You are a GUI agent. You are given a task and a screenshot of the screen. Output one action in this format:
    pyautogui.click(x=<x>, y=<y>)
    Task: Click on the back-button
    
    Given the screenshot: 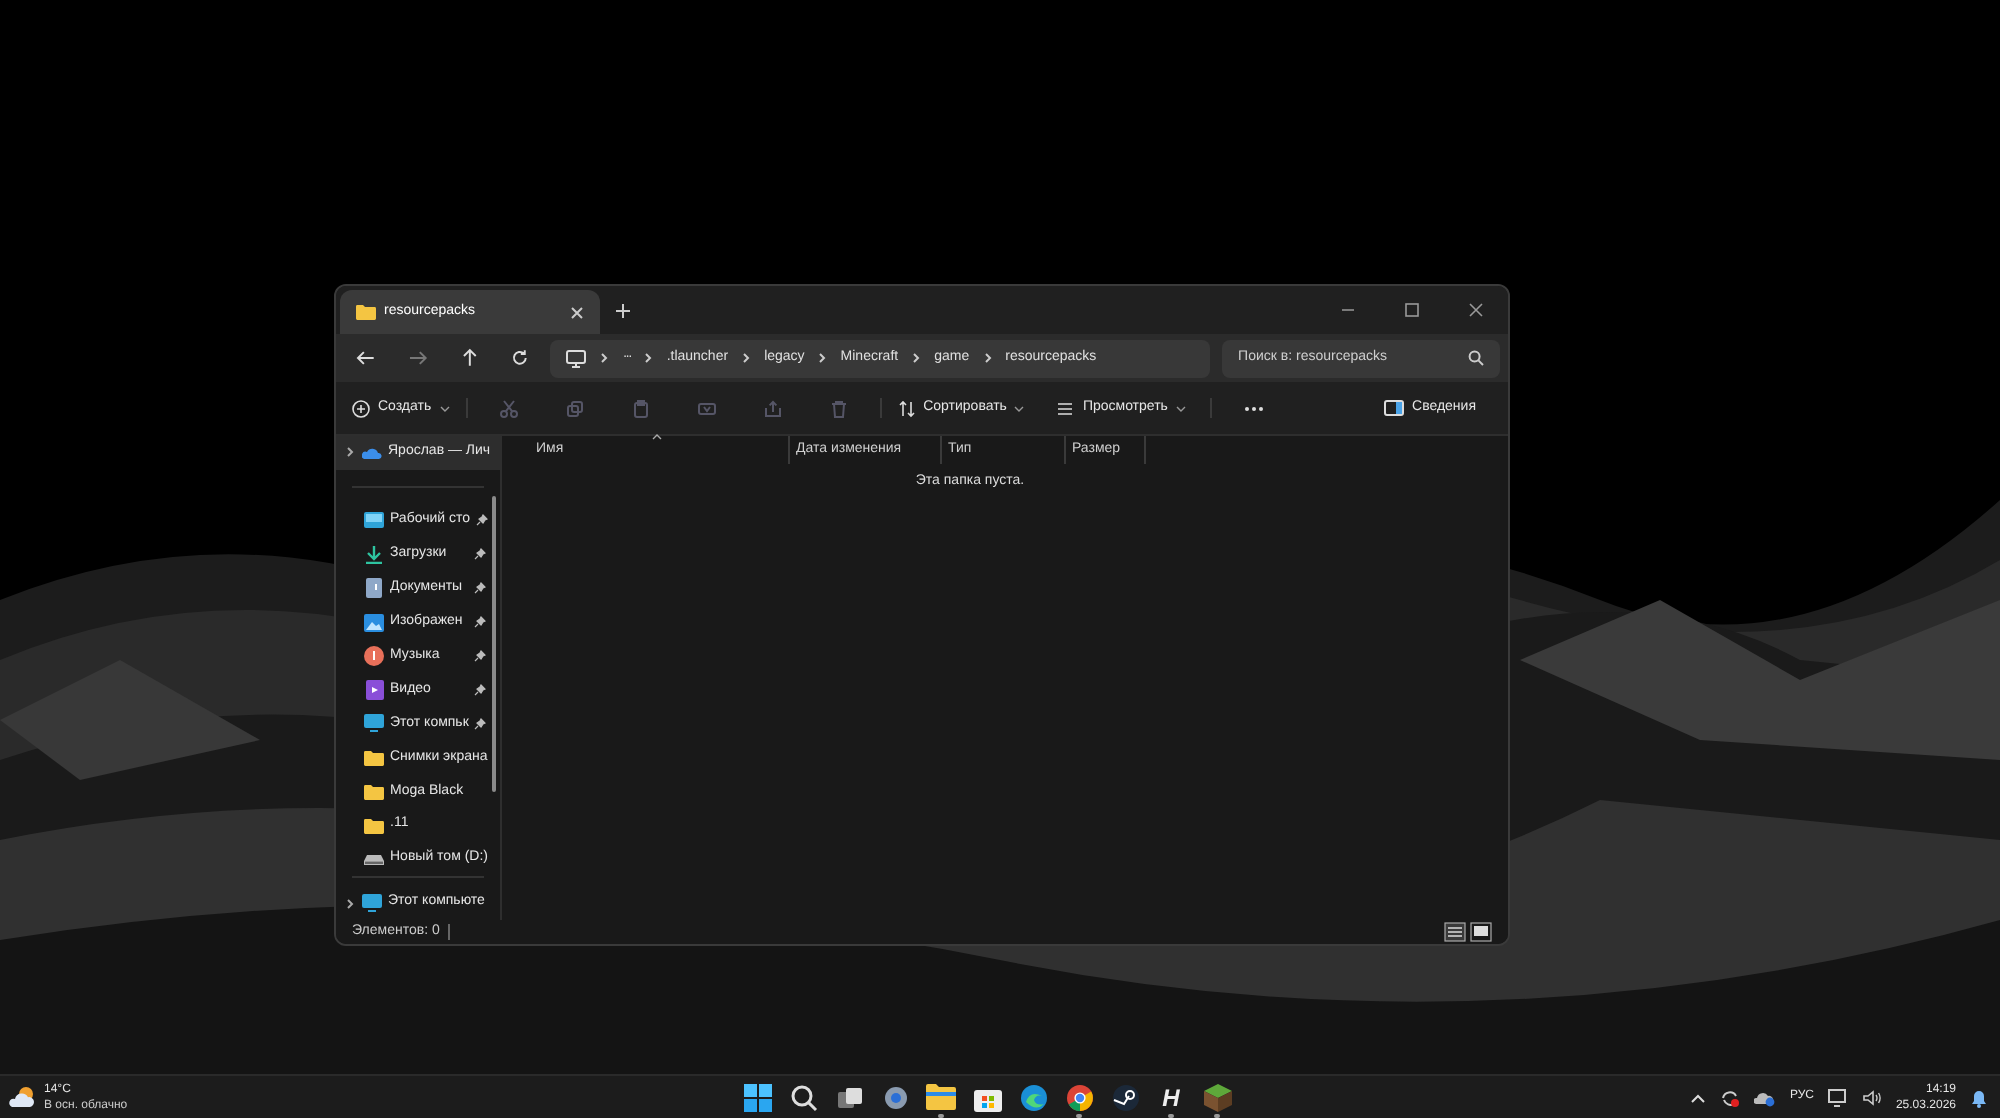 What is the action you would take?
    pyautogui.click(x=366, y=358)
    